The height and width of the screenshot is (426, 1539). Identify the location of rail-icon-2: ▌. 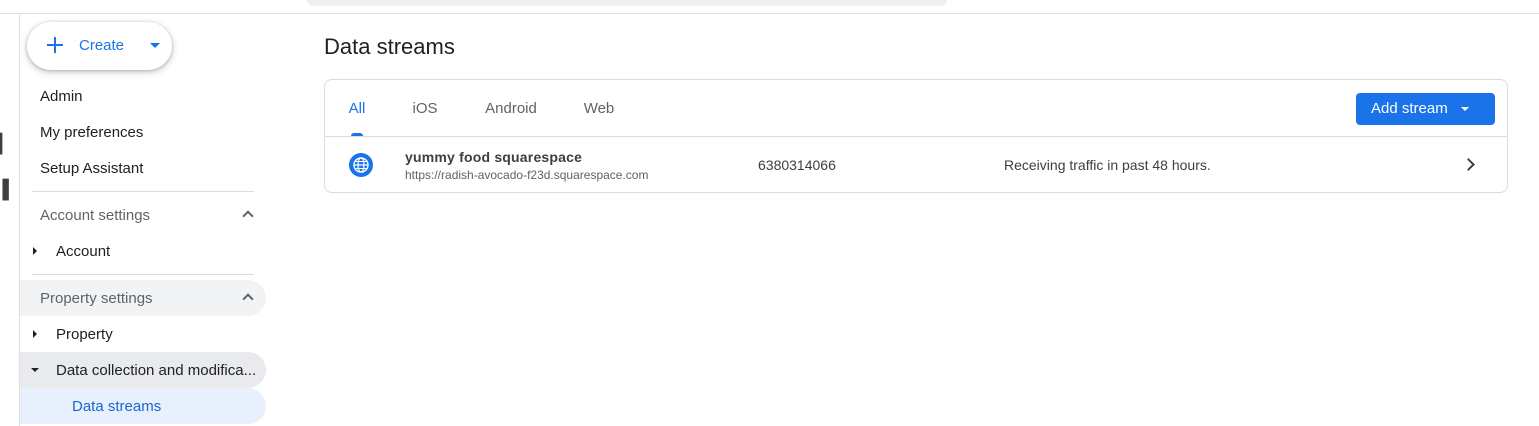
(4, 143).